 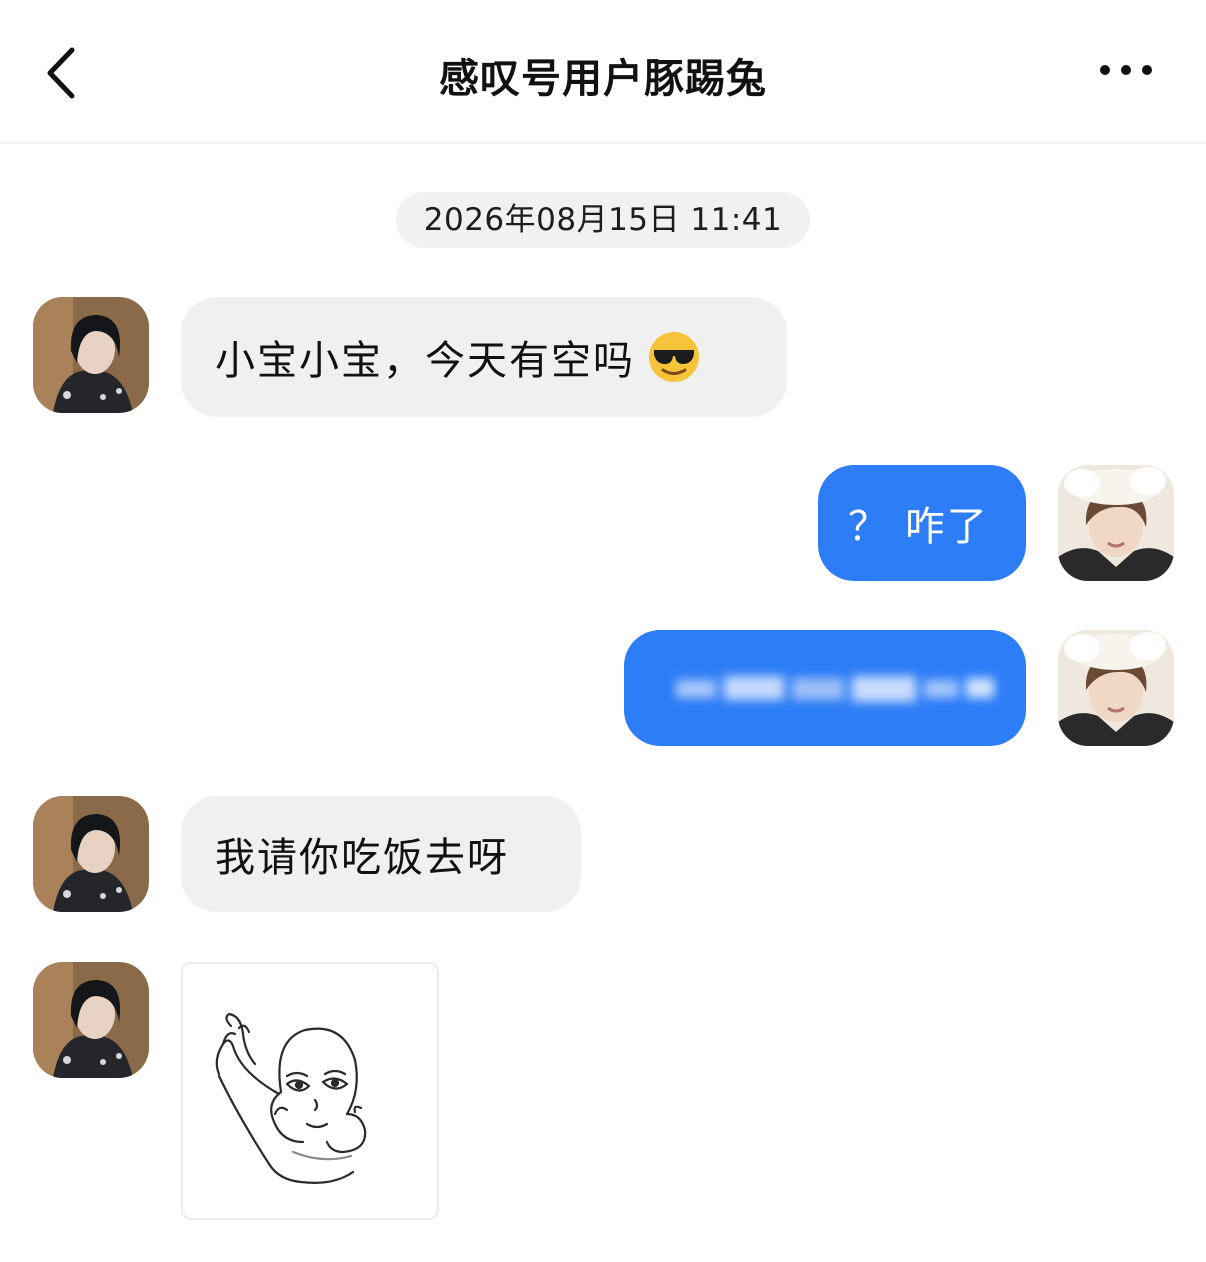 I want to click on chat-title: 感叹号用户豚踢兔, so click(x=603, y=79).